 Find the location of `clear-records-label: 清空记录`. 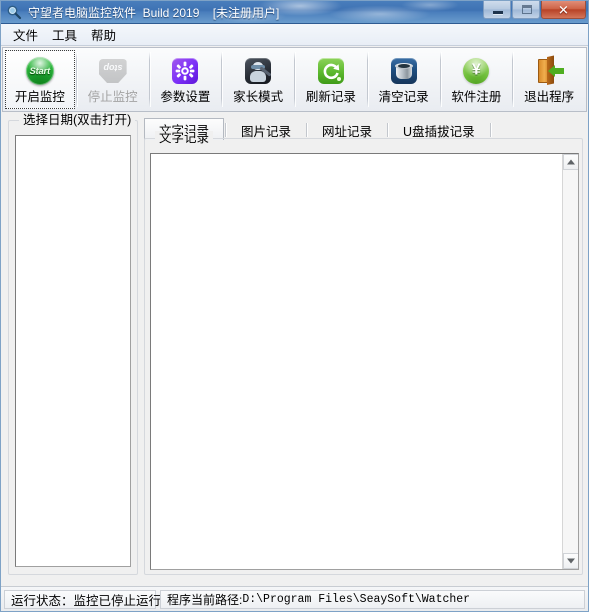

clear-records-label: 清空记录 is located at coordinates (403, 97).